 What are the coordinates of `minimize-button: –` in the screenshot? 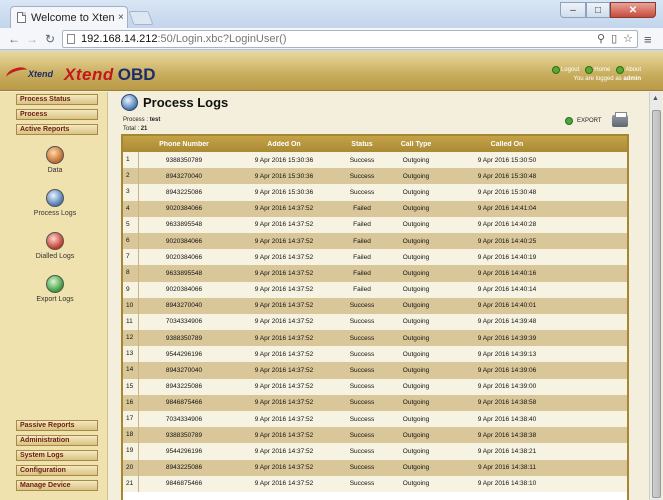 It's located at (573, 10).